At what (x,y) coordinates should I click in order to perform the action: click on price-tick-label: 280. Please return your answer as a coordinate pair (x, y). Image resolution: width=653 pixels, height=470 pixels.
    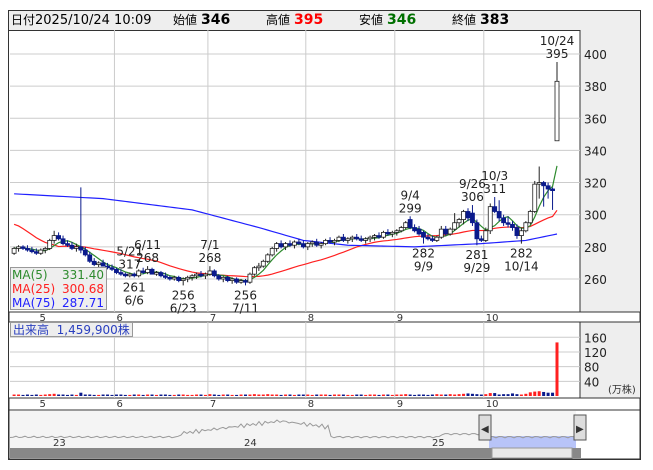
    Looking at the image, I should click on (595, 248).